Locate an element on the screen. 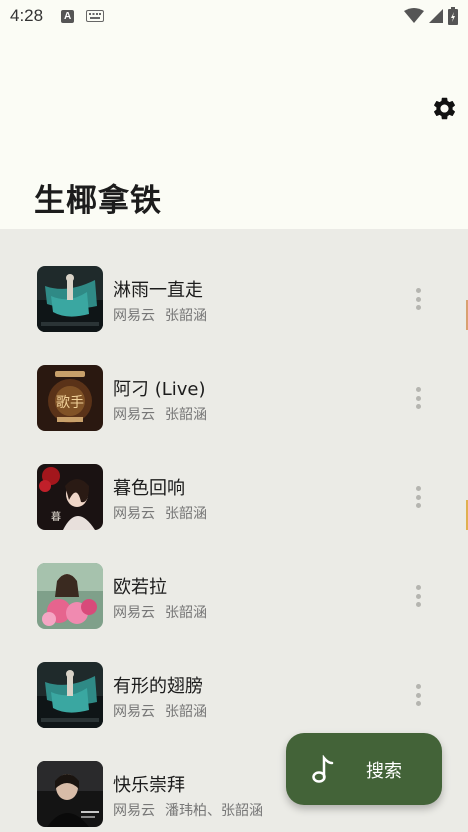 The height and width of the screenshot is (832, 468). a-notification-icon: A is located at coordinates (68, 16).